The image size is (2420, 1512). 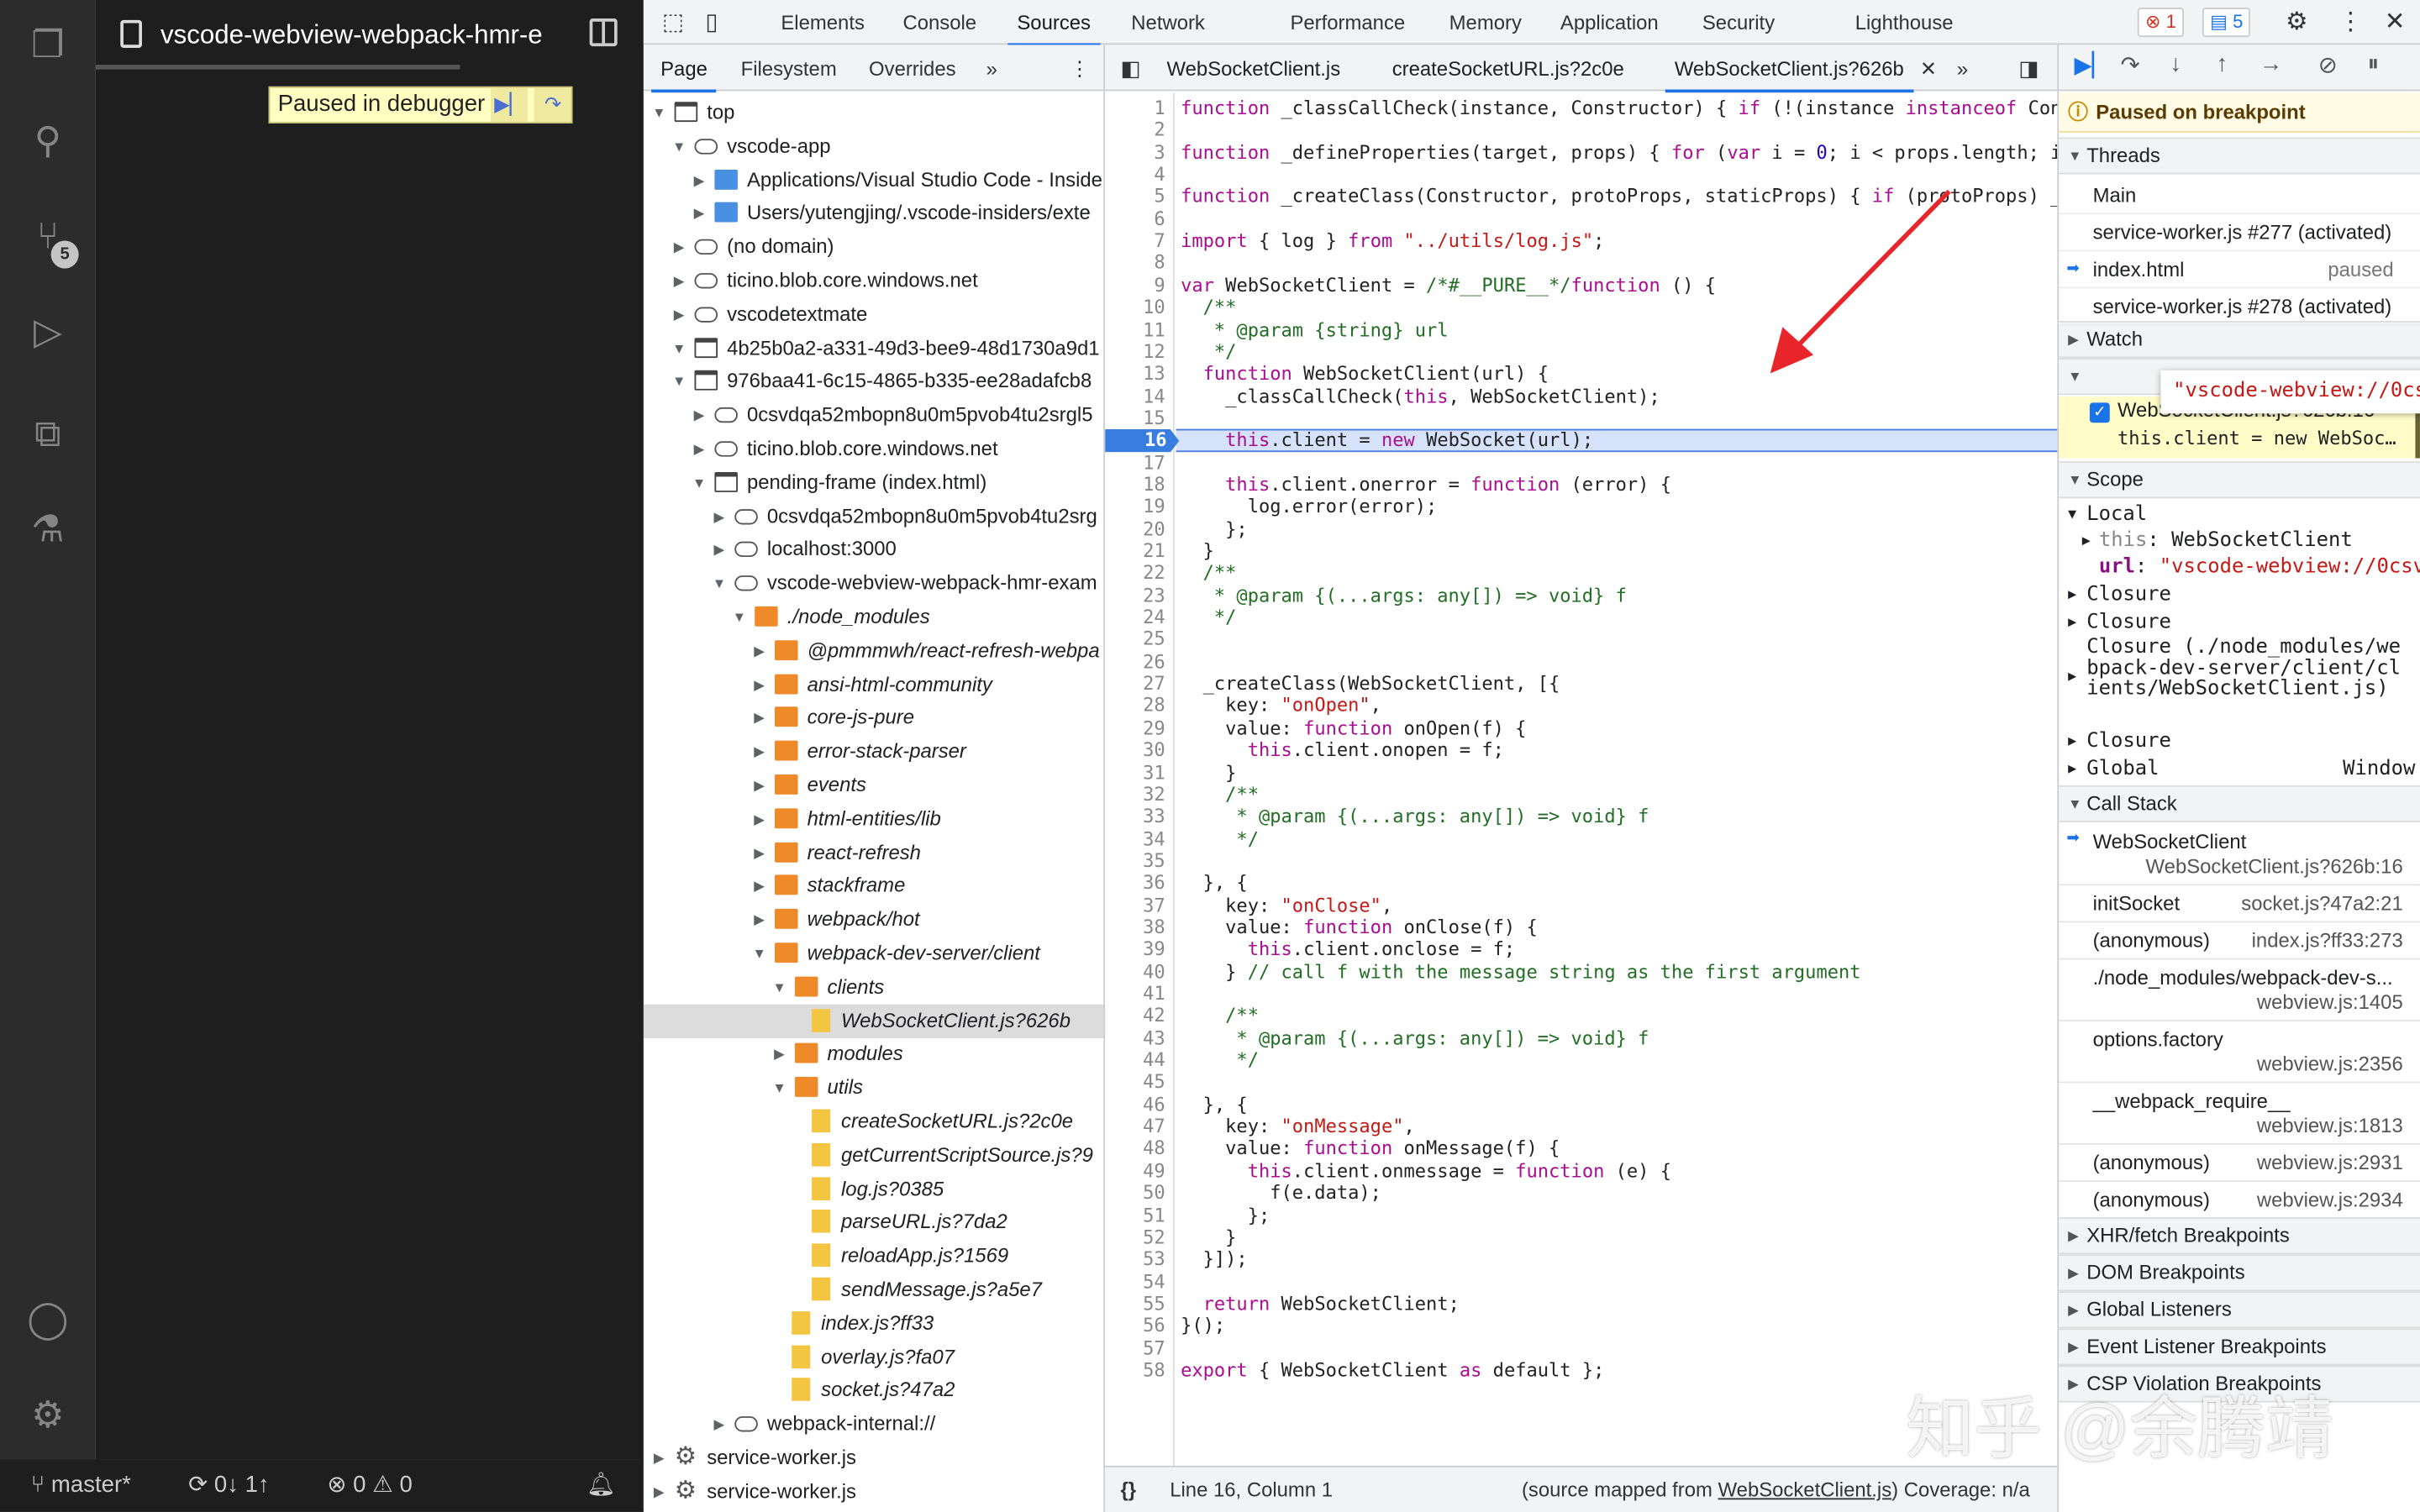 What do you see at coordinates (603, 32) in the screenshot?
I see `split-editor-icon` at bounding box center [603, 32].